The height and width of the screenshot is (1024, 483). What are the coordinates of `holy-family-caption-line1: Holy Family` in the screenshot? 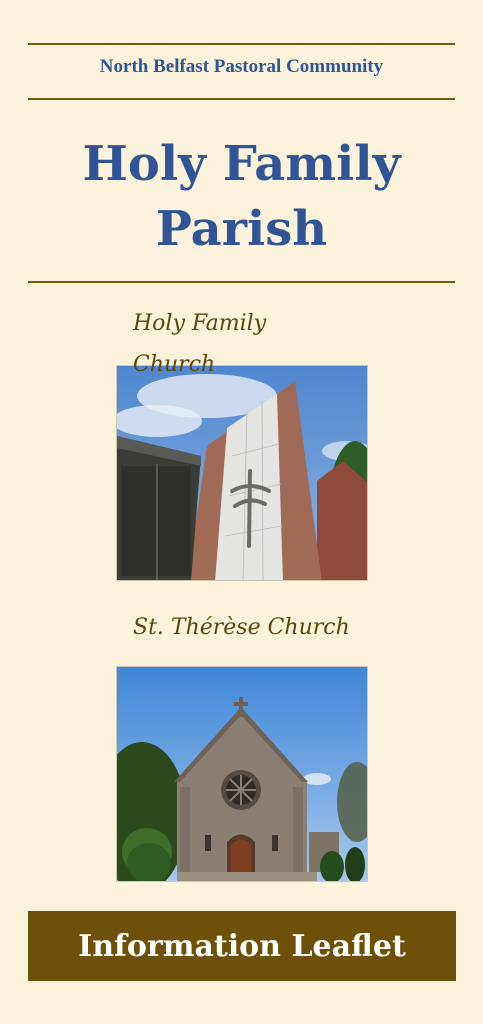 It's located at (200, 323).